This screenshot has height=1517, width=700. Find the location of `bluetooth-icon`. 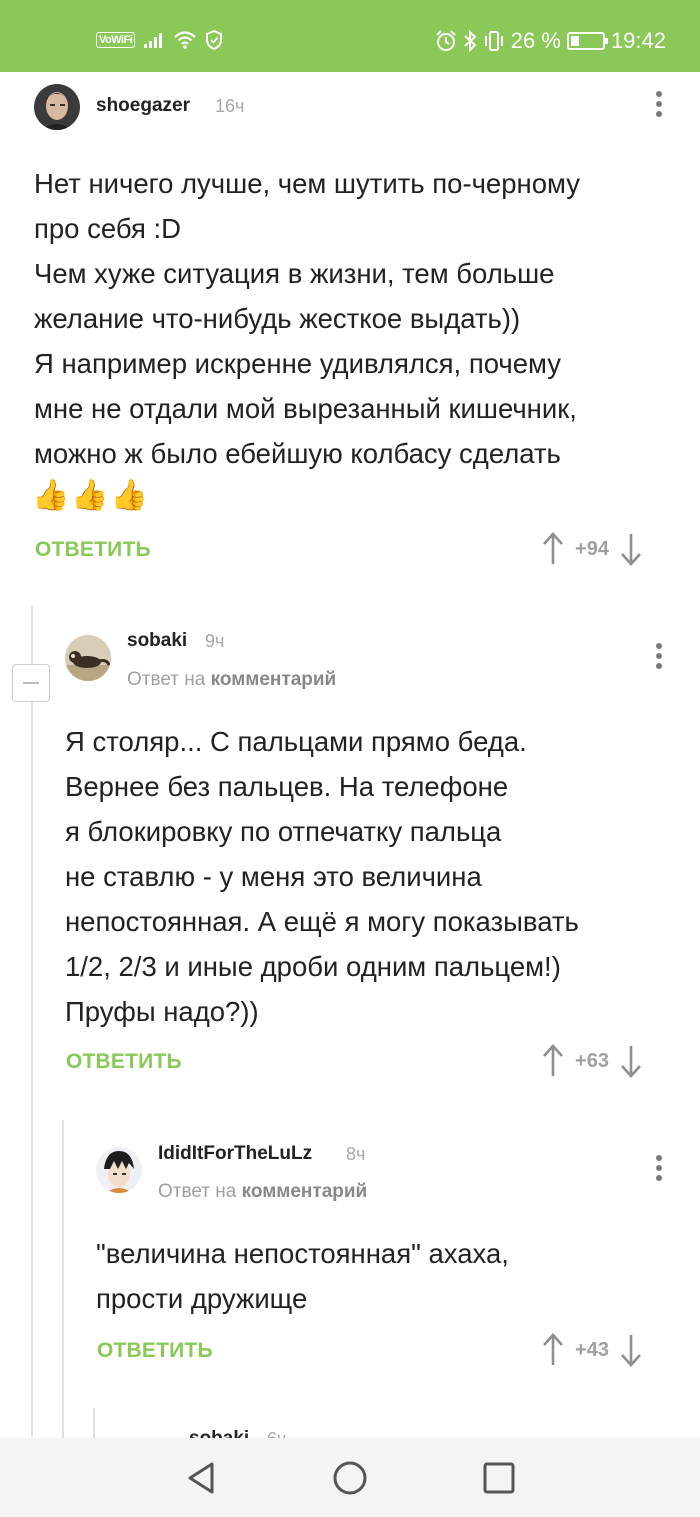

bluetooth-icon is located at coordinates (470, 41).